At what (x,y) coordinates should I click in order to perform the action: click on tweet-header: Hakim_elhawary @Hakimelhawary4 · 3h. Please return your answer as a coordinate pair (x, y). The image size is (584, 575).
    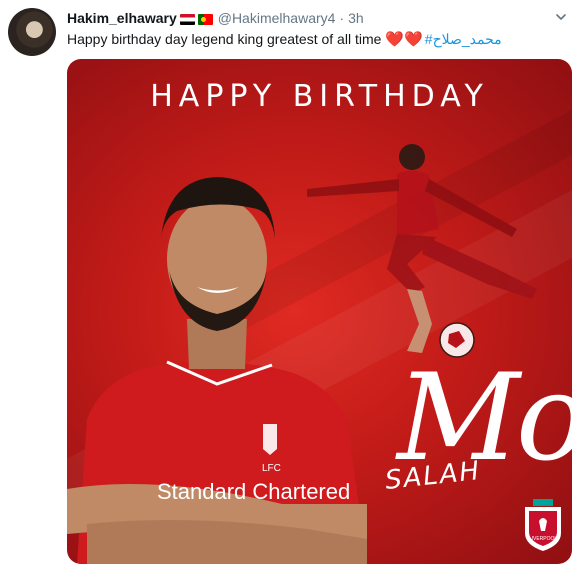
    Looking at the image, I should click on (215, 18).